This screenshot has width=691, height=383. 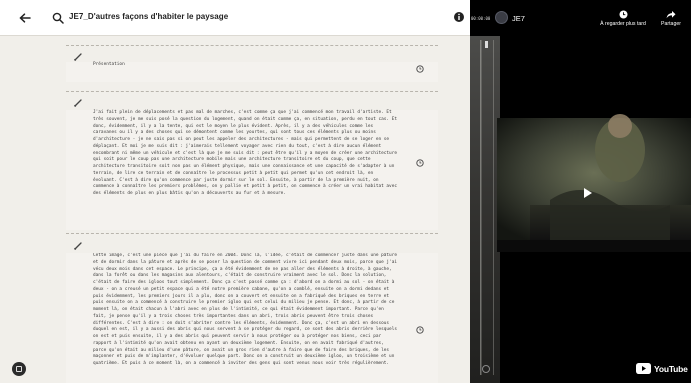 I want to click on channel-avatar, so click(x=501, y=17).